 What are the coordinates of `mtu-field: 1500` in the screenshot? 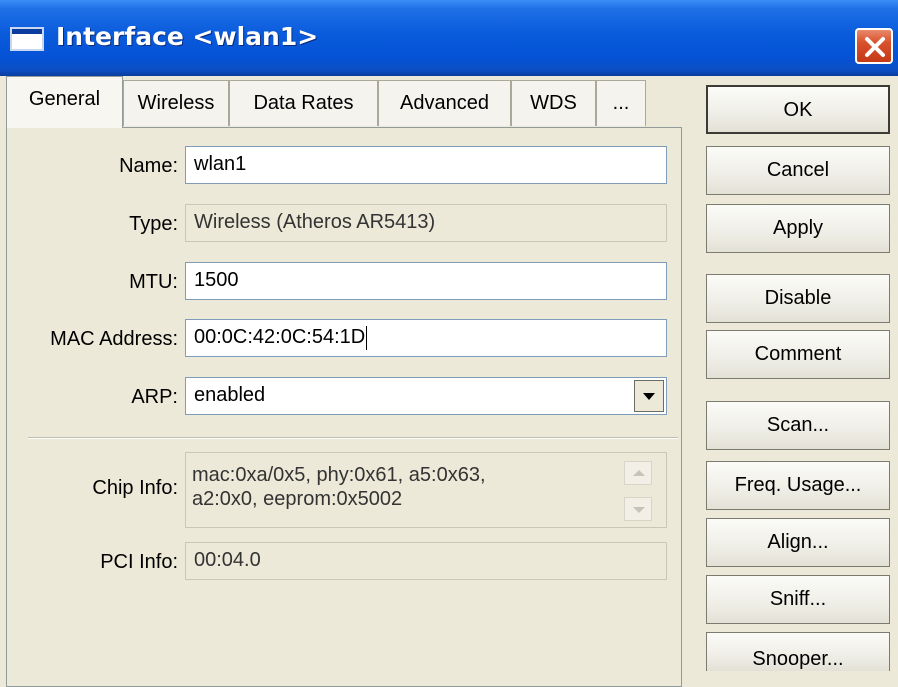 It's located at (426, 281).